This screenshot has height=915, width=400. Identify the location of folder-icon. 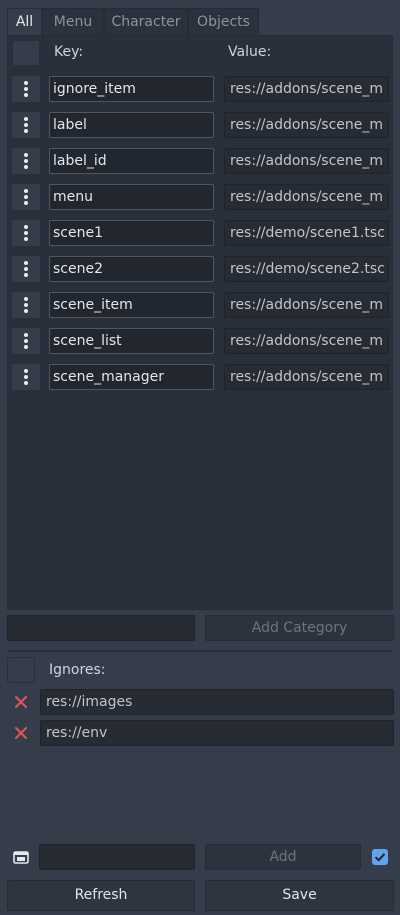
(20, 857).